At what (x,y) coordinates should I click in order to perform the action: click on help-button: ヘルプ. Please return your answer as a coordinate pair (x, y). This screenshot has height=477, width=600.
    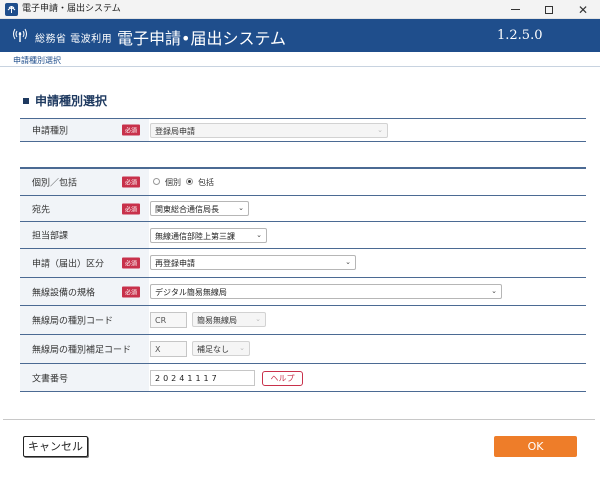
    Looking at the image, I should click on (282, 378).